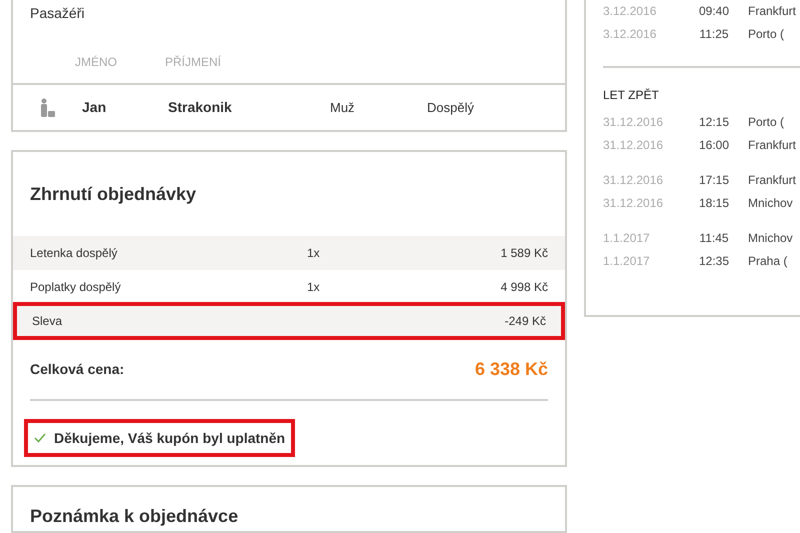  Describe the element at coordinates (47, 108) in the screenshot. I see `traveler-with-luggage-icon` at that location.